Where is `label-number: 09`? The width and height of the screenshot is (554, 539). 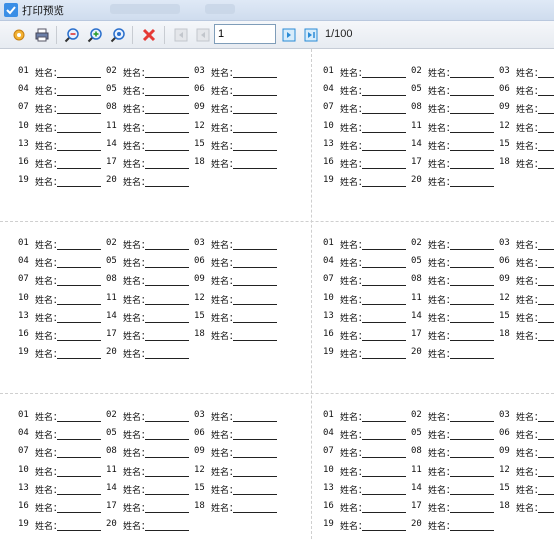
label-number: 09 is located at coordinates (504, 451).